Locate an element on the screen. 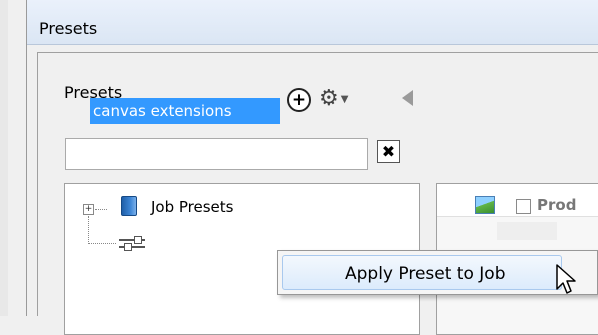 The height and width of the screenshot is (335, 598). collapse-panel-button is located at coordinates (407, 98).